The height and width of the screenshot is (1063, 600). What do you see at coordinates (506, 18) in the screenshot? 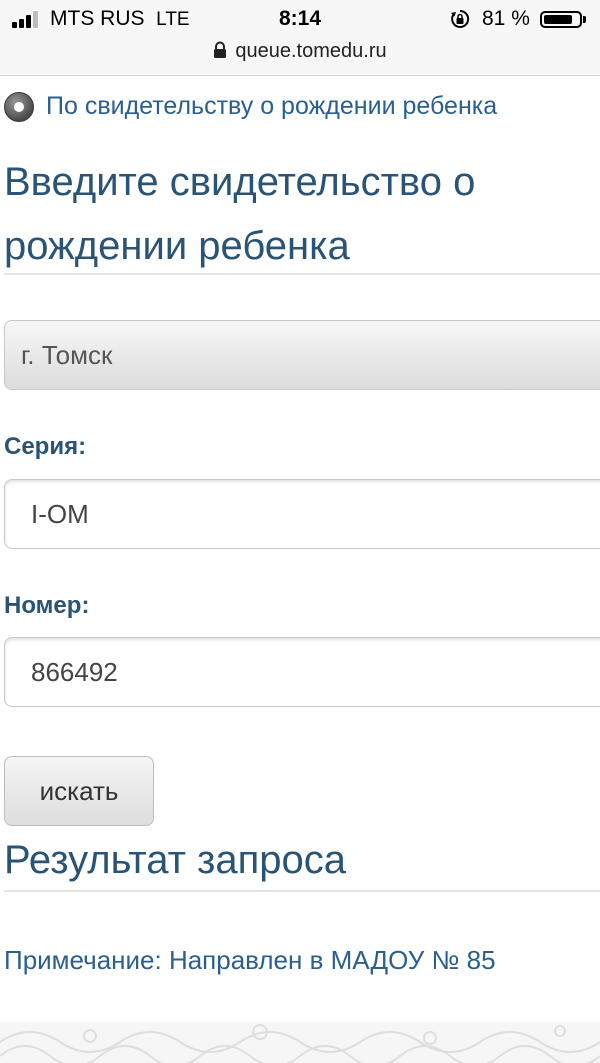
I see `battery-percentage: 81 %` at bounding box center [506, 18].